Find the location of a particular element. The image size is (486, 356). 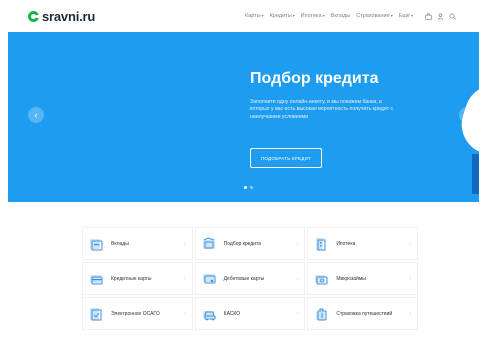

travel-insurance-icon is located at coordinates (321, 314).